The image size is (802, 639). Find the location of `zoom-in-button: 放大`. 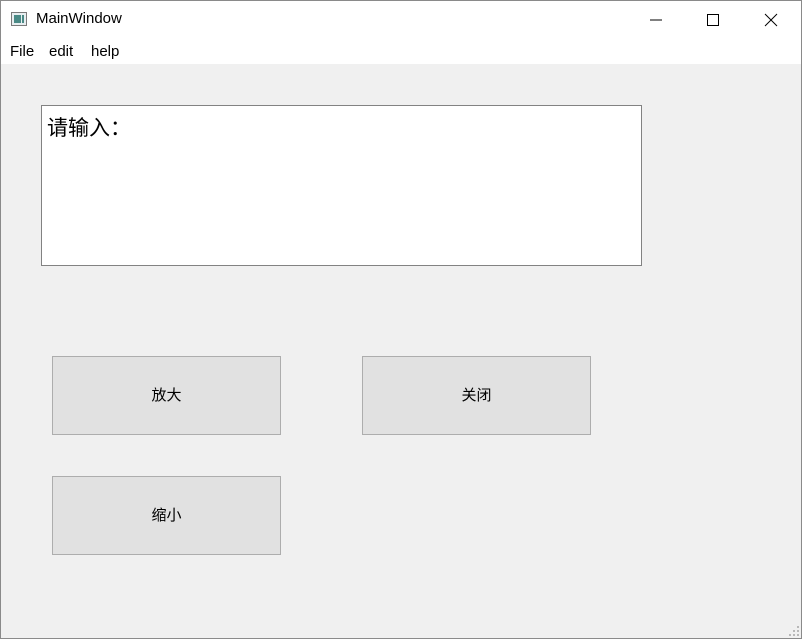

zoom-in-button: 放大 is located at coordinates (166, 395).